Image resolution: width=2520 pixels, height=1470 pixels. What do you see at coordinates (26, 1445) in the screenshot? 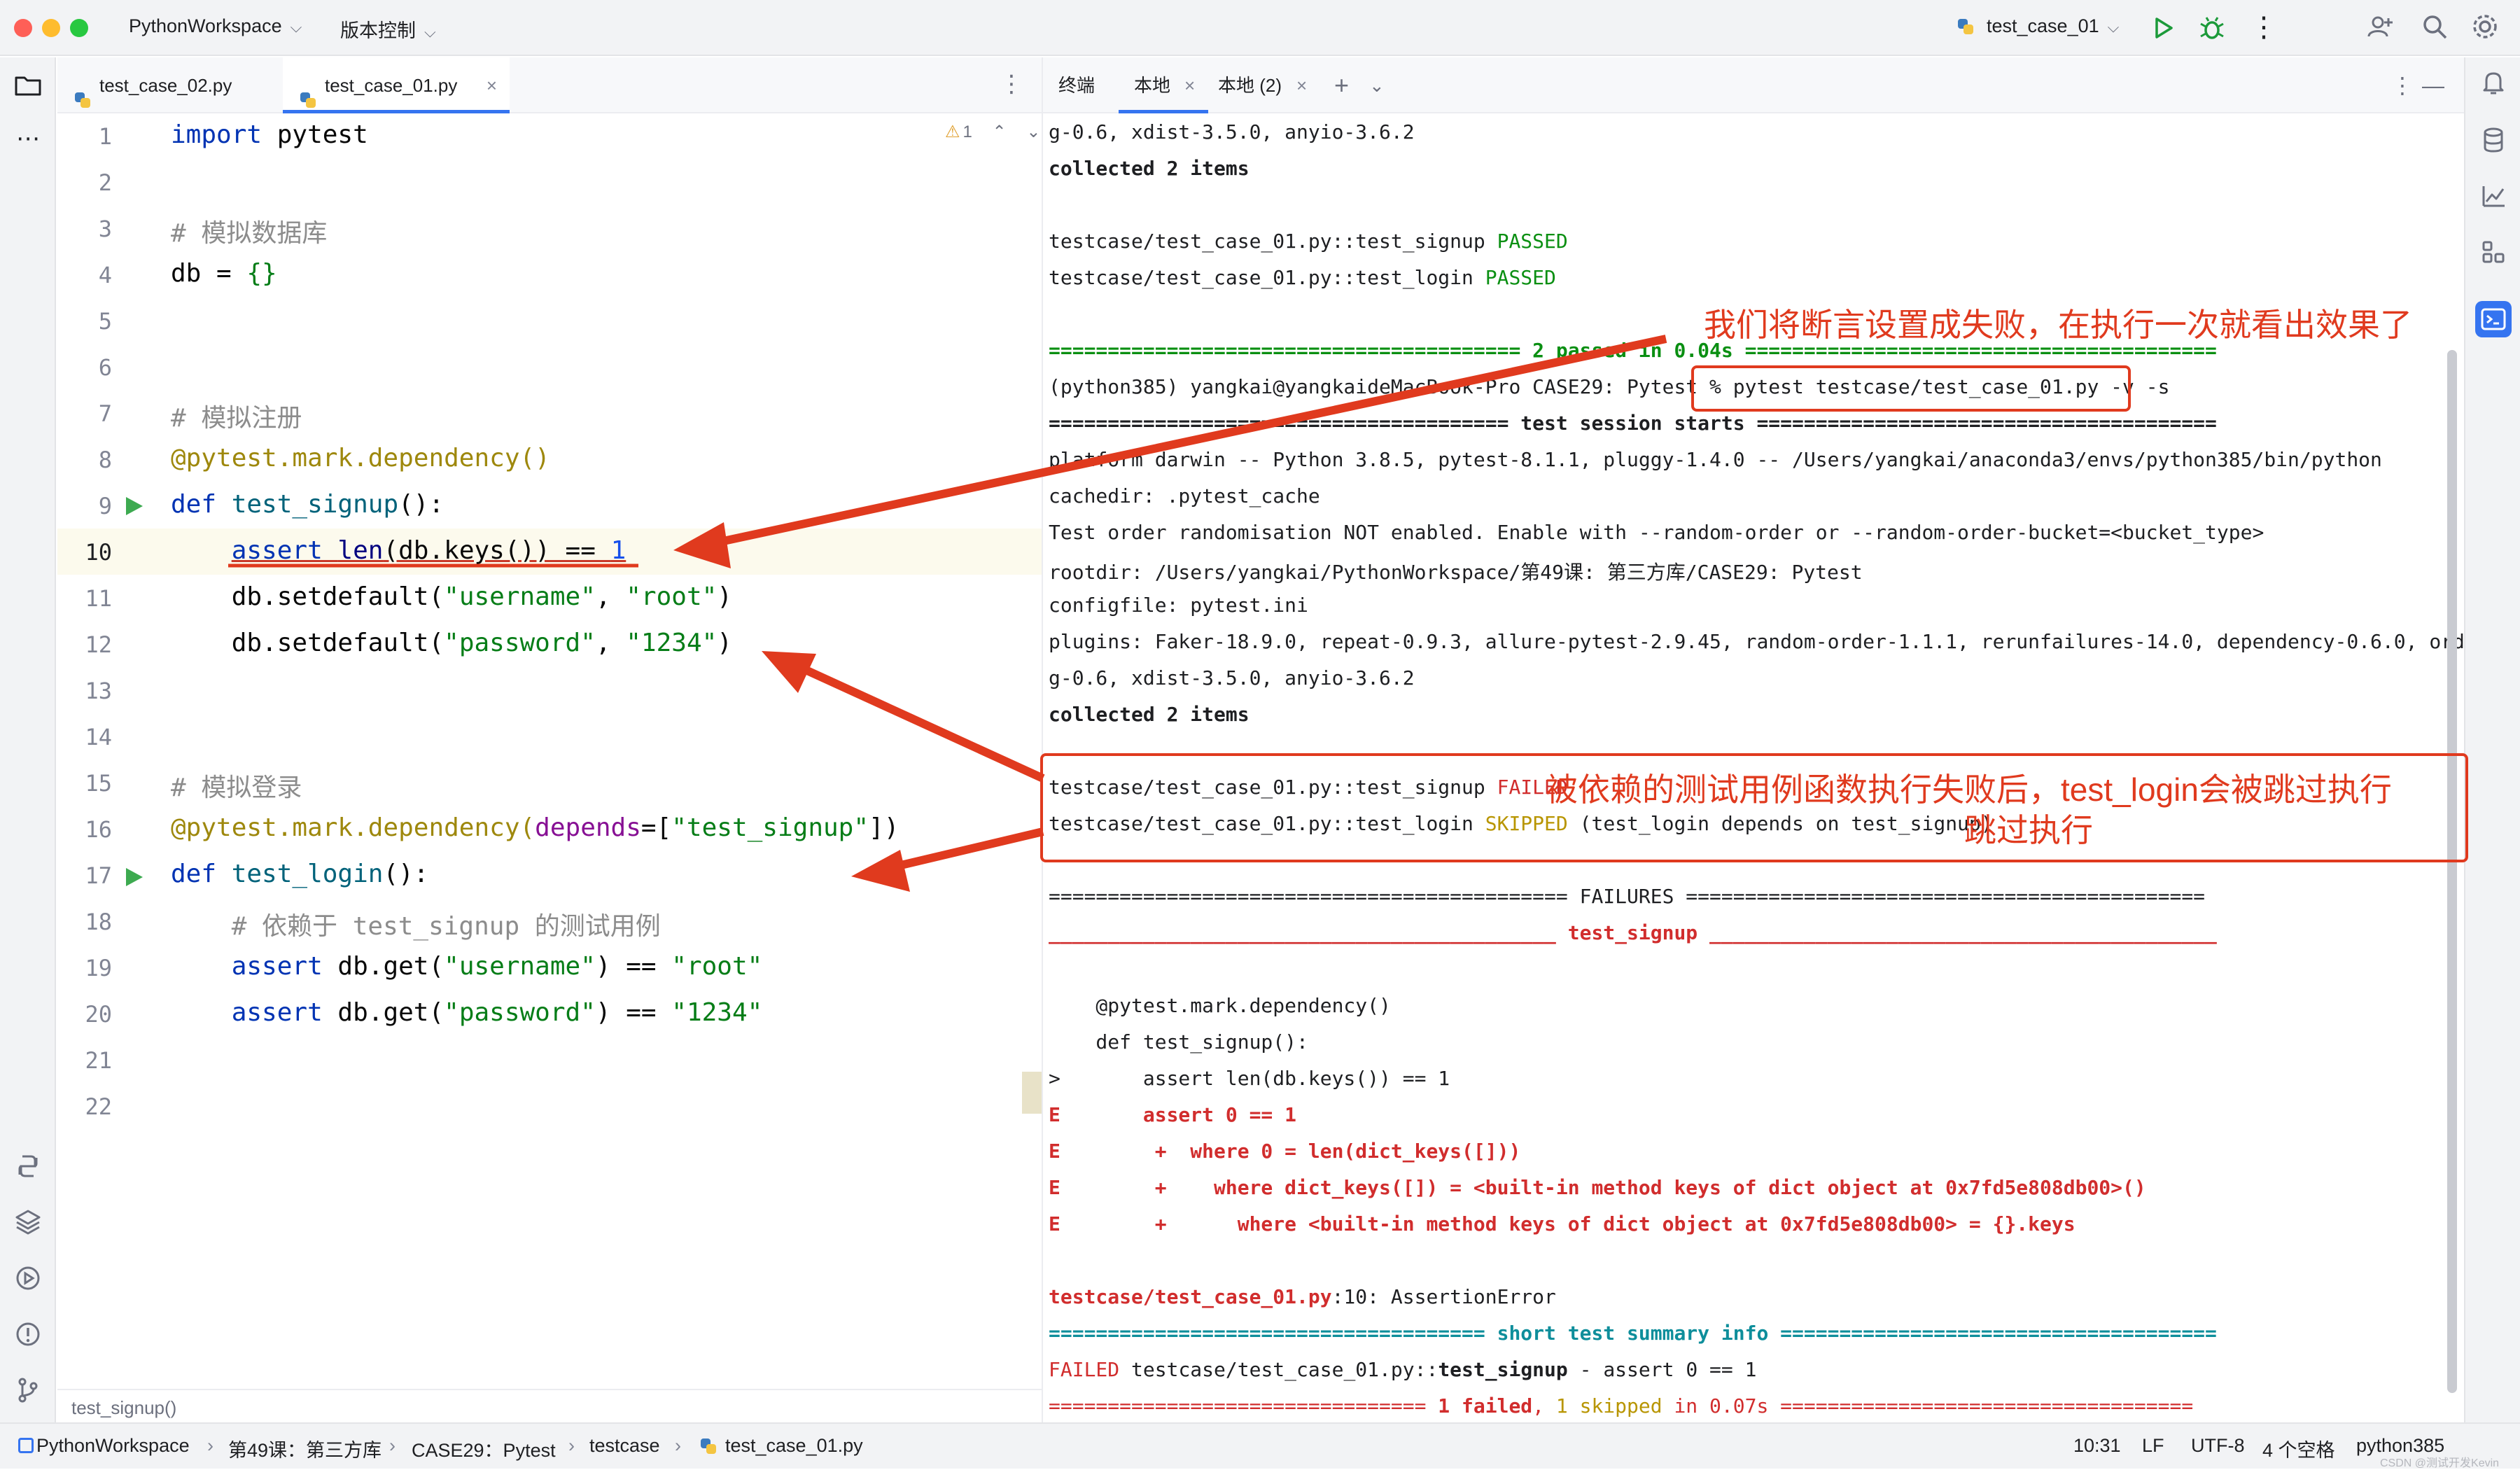
I see `project-icon` at bounding box center [26, 1445].